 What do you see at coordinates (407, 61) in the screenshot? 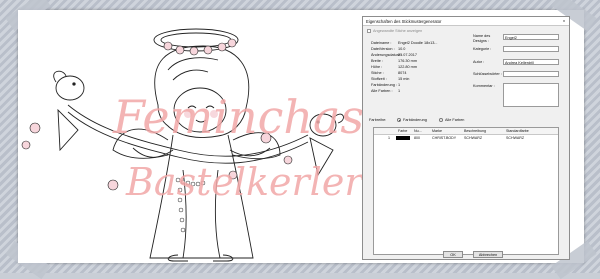
I see `info-value-width: 176.30 mm` at bounding box center [407, 61].